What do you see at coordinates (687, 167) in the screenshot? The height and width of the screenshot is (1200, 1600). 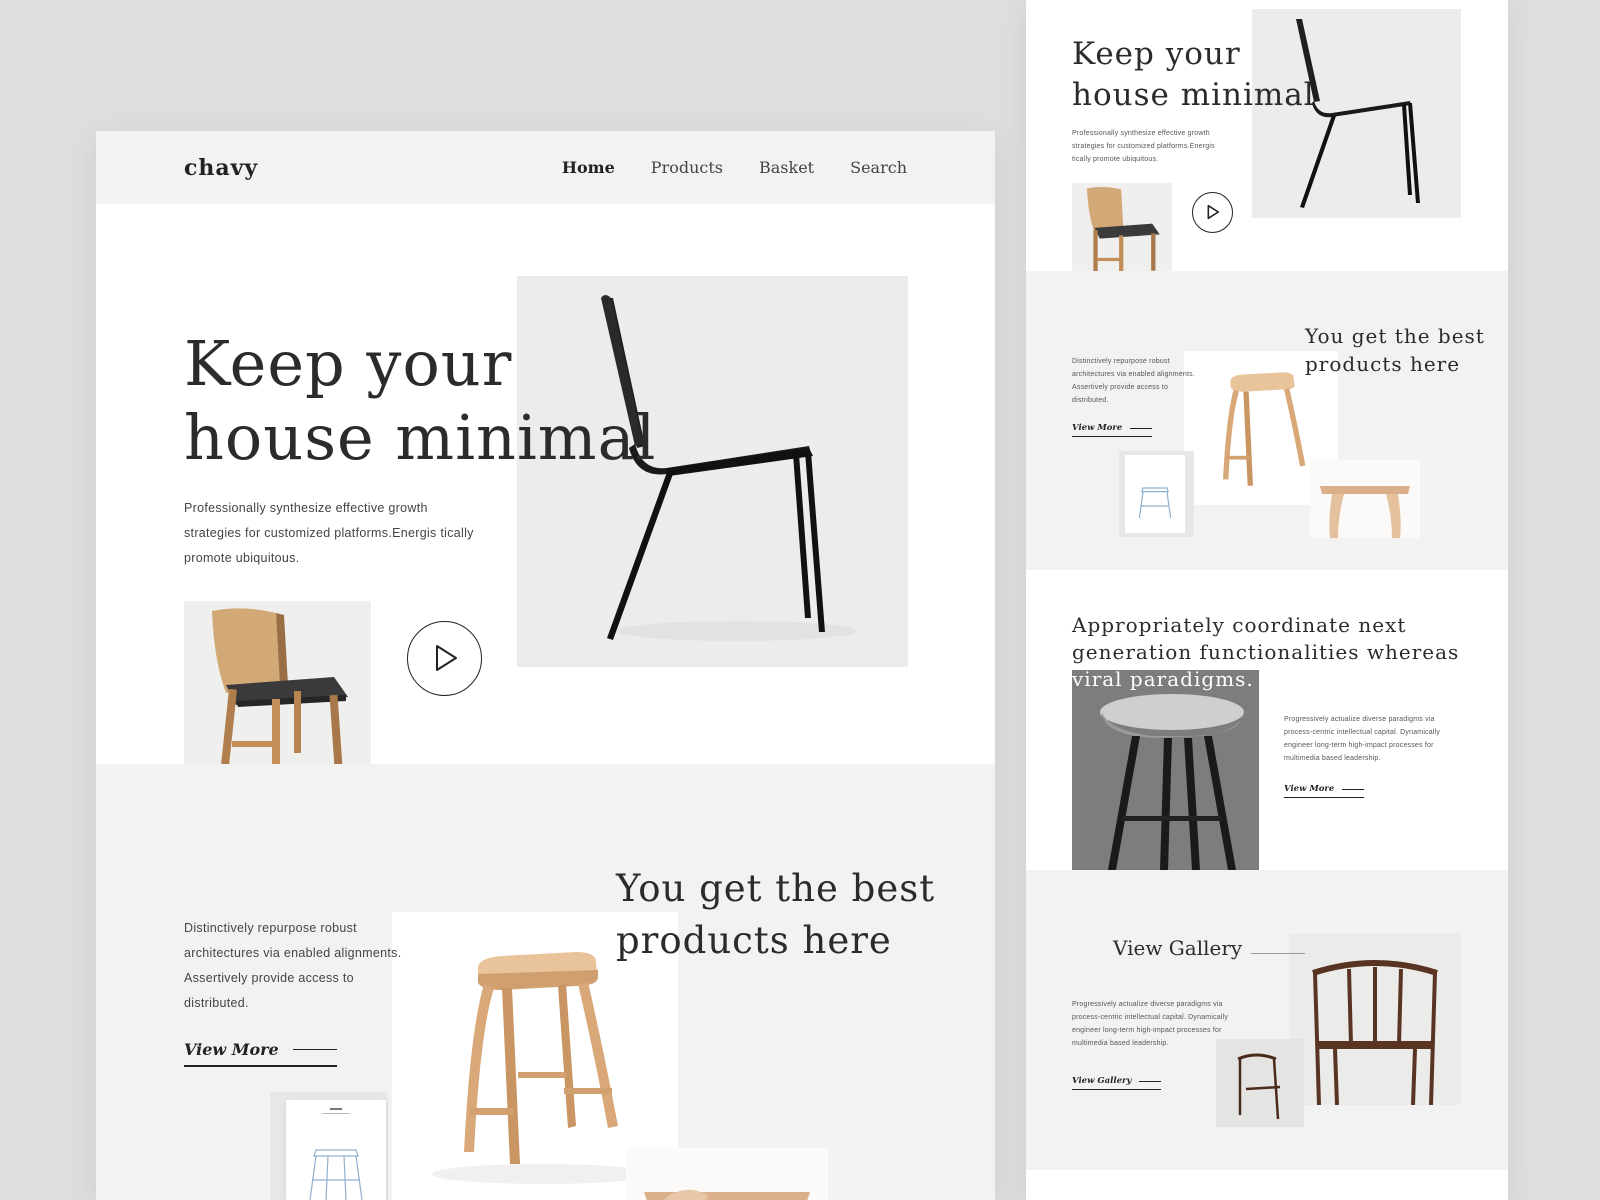 I see `nav-products: Products` at bounding box center [687, 167].